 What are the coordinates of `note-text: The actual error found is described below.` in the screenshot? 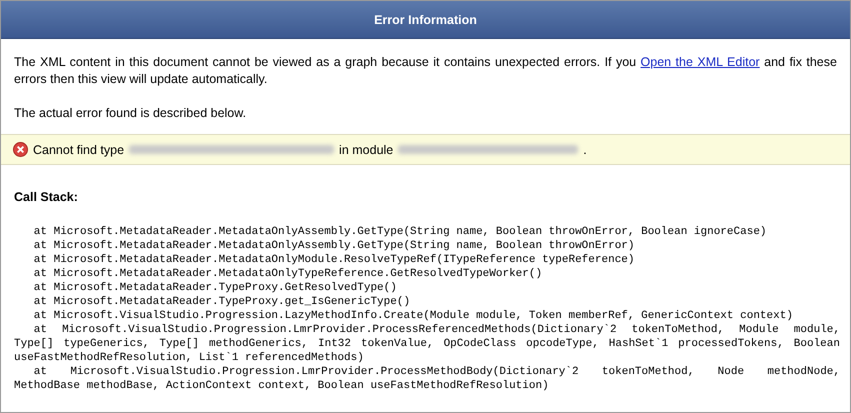 It's located at (130, 113).